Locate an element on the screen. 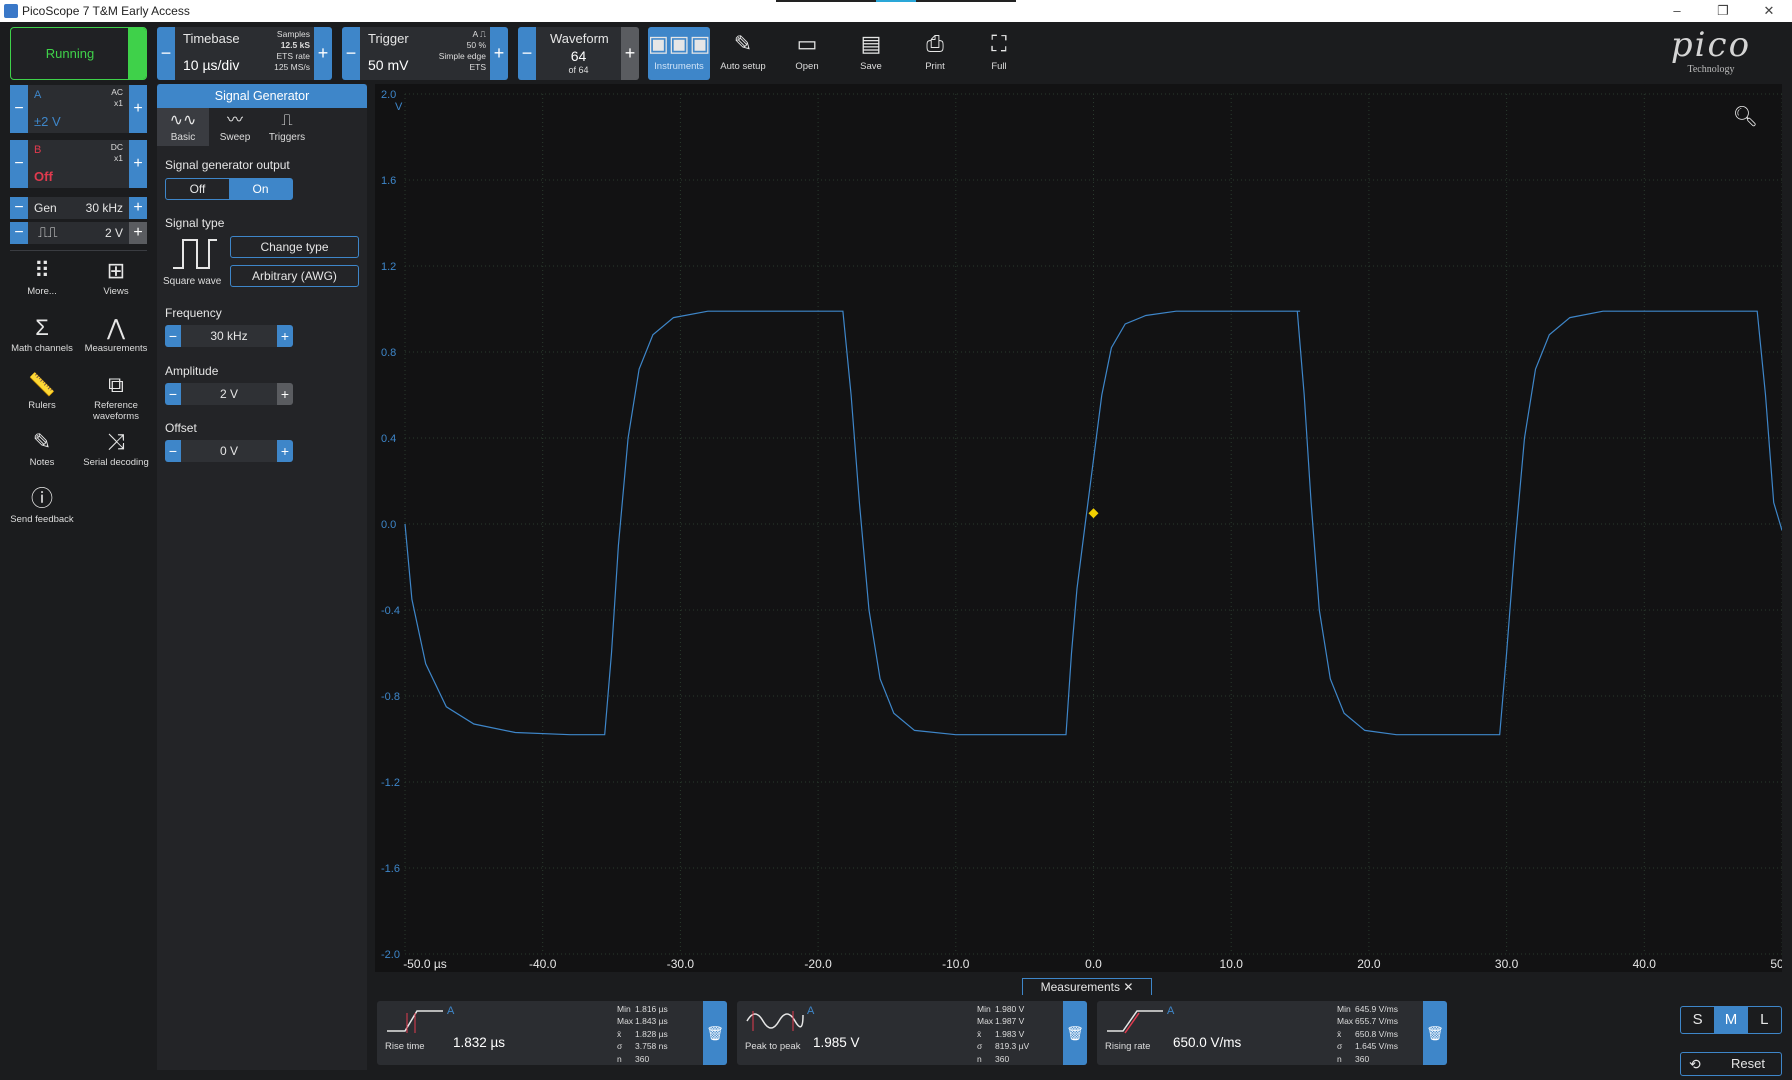 The width and height of the screenshot is (1792, 1080). views-button: ⊞ Views is located at coordinates (116, 276).